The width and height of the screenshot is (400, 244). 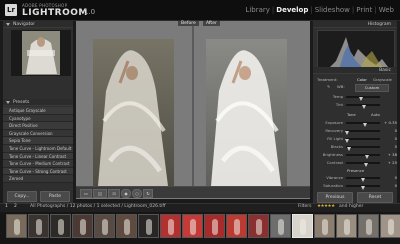 What do you see at coordinates (372, 88) in the screenshot?
I see `wb-dropdown: Custom` at bounding box center [372, 88].